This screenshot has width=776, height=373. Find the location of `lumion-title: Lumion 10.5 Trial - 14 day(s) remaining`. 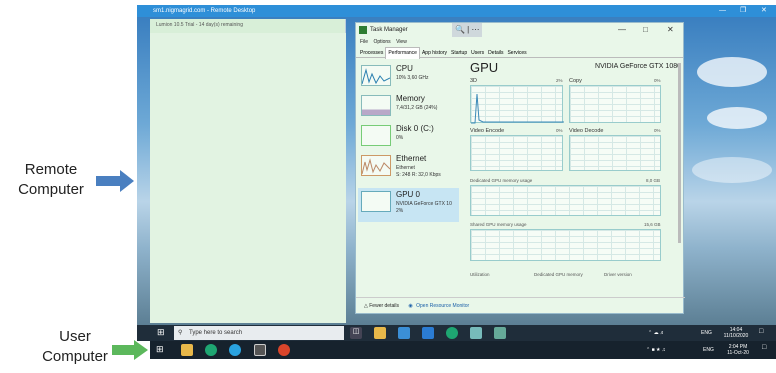

lumion-title: Lumion 10.5 Trial - 14 day(s) remaining is located at coordinates (199, 25).